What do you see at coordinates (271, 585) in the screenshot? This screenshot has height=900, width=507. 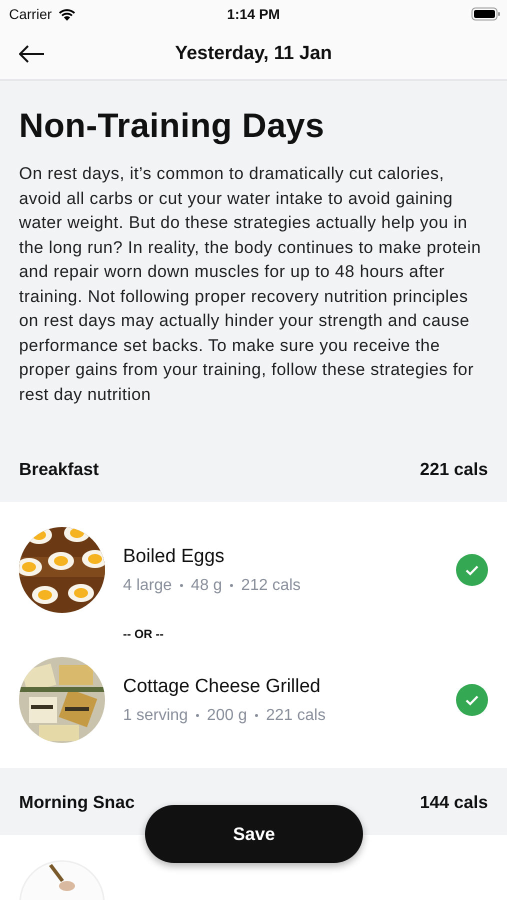 I see `food-detail: 212 cals` at bounding box center [271, 585].